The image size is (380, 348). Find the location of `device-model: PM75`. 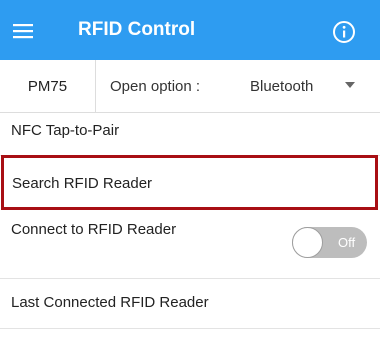

device-model: PM75 is located at coordinates (48, 86).